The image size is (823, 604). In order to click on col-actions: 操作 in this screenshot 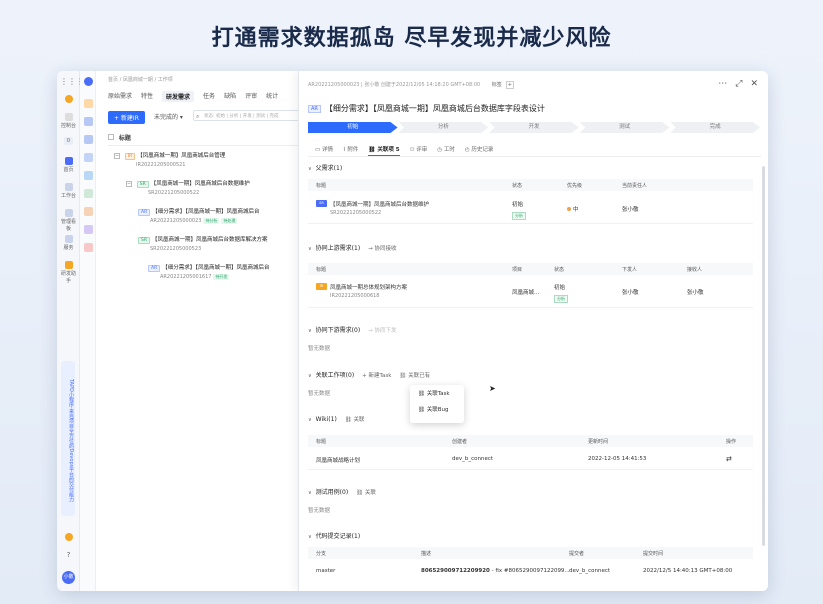, I will do `click(731, 442)`.